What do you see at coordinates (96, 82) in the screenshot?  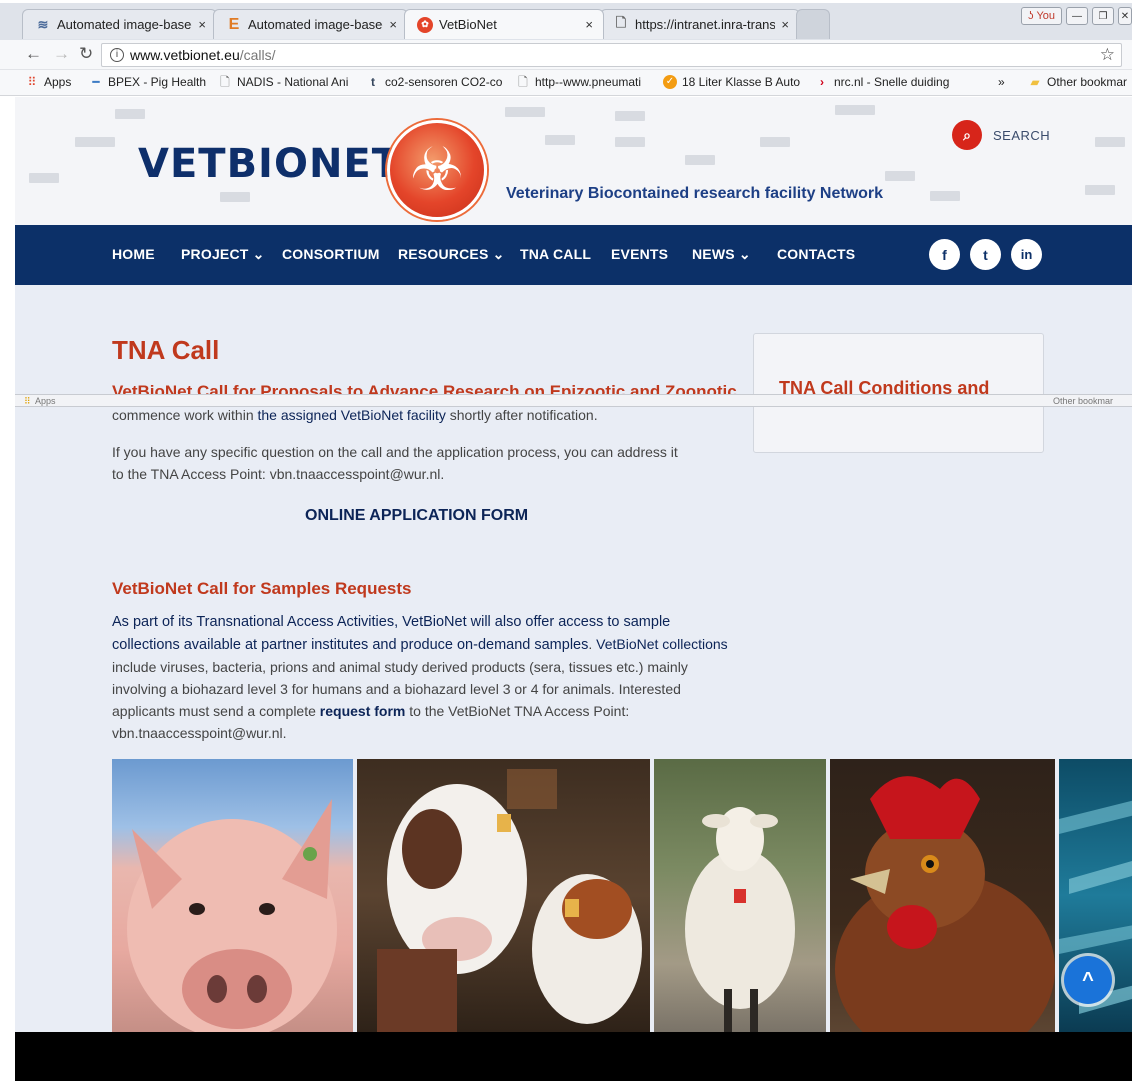 I see `bpex-icon: ━` at bounding box center [96, 82].